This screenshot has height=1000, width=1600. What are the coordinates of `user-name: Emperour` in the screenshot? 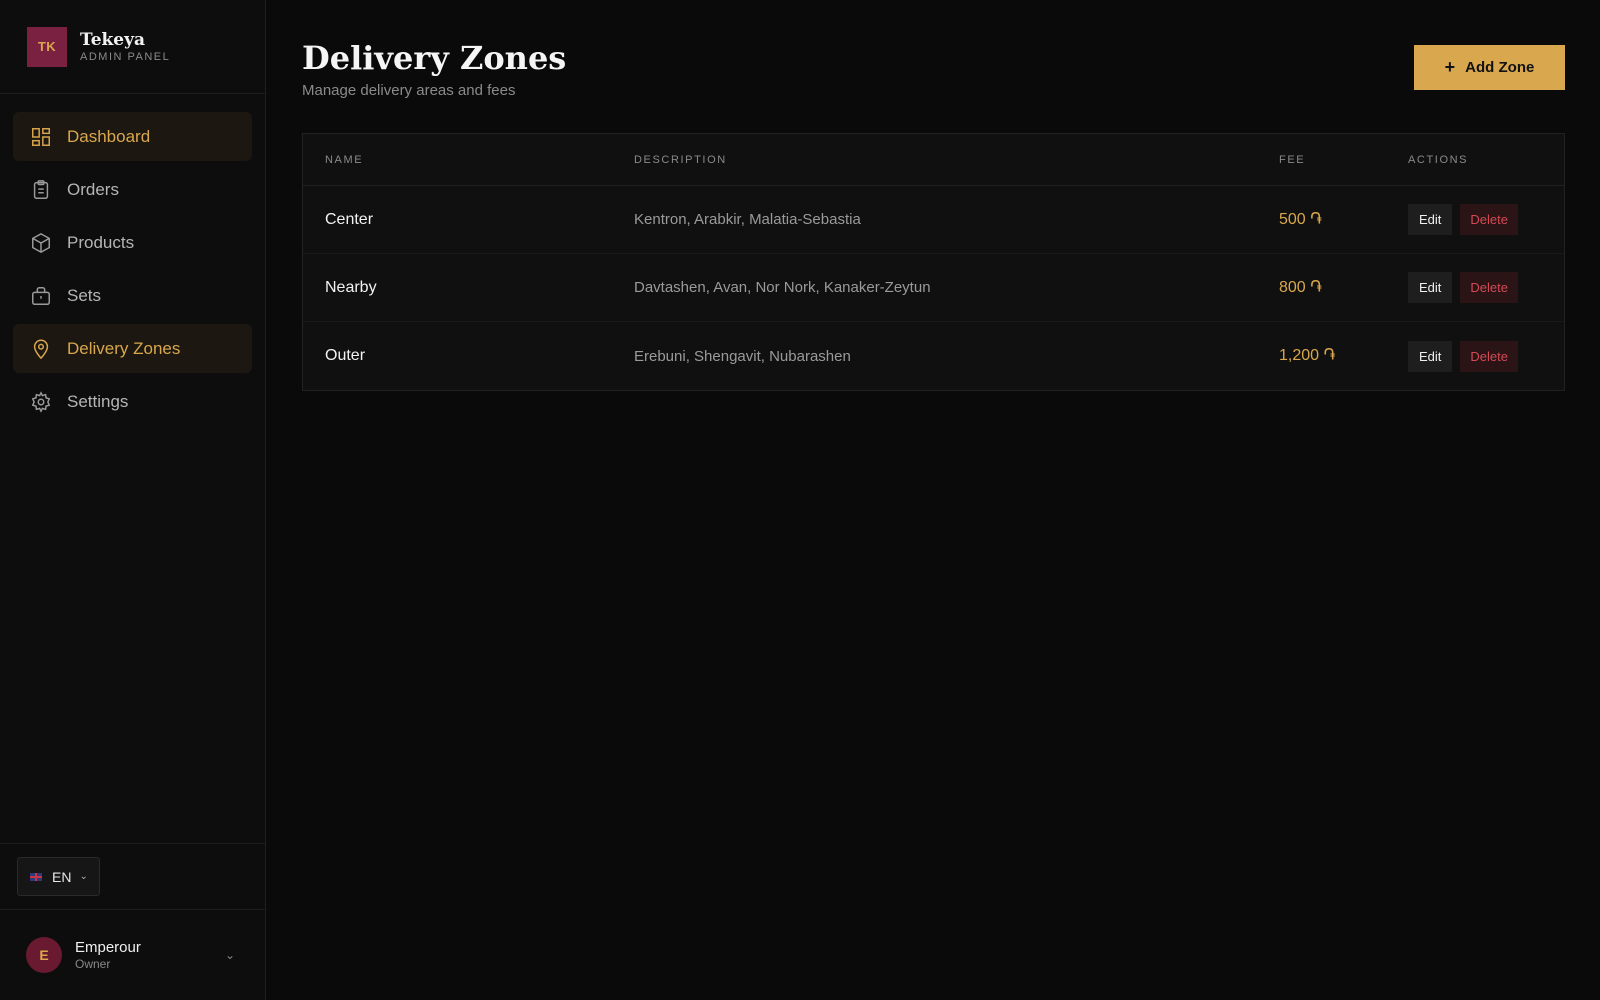 It's located at (108, 947).